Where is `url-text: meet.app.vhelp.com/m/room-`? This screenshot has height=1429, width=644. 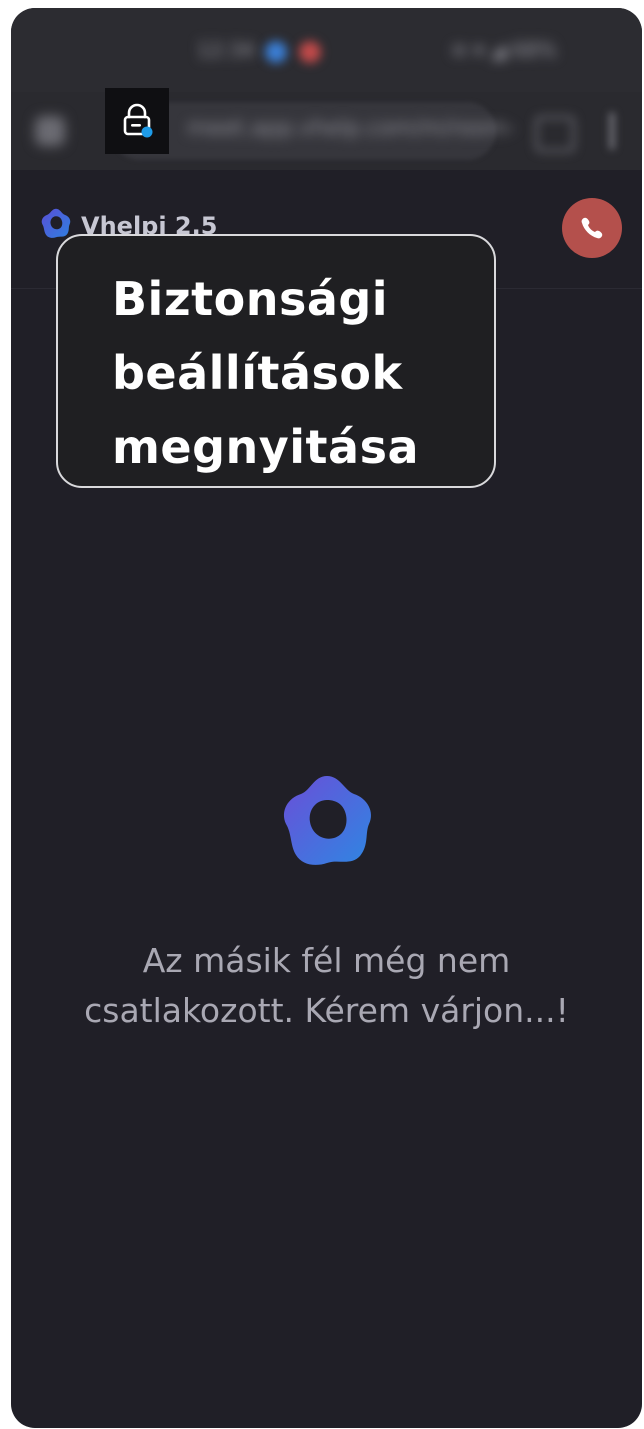 url-text: meet.app.vhelp.com/m/room- is located at coordinates (351, 128).